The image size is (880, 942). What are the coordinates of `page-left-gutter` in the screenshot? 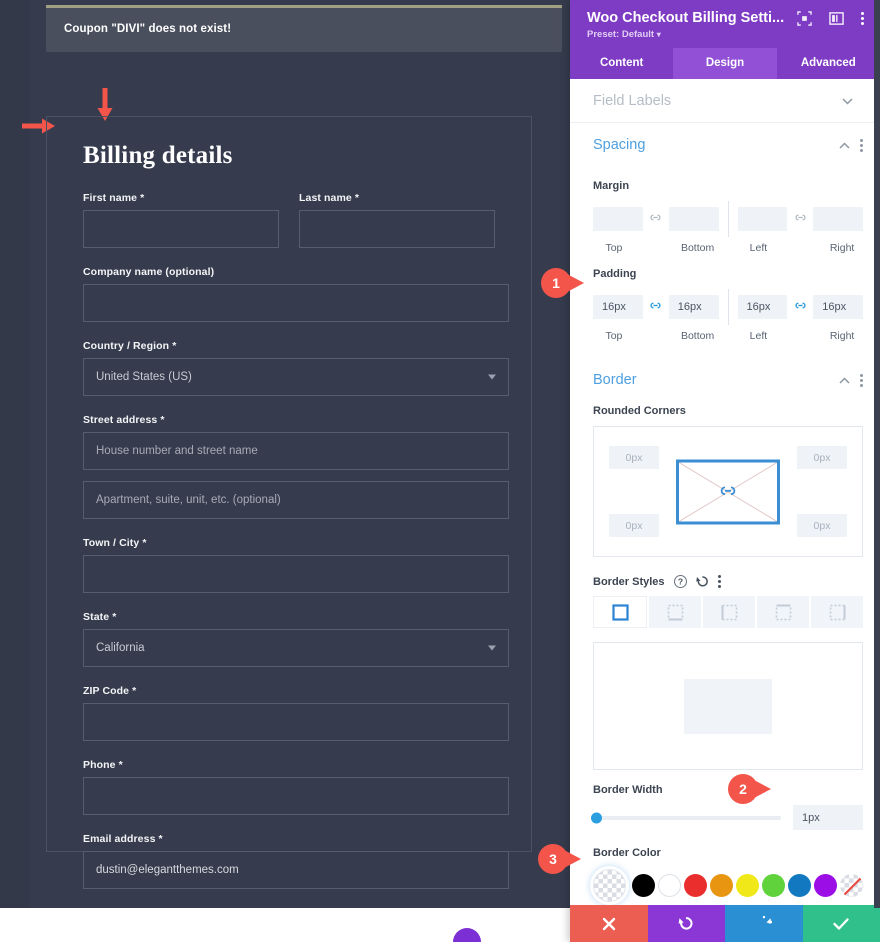 It's located at (15, 454).